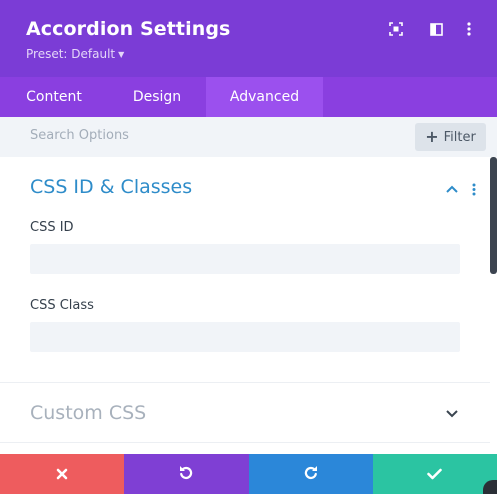 This screenshot has width=497, height=494. I want to click on footer-actions, so click(248, 474).